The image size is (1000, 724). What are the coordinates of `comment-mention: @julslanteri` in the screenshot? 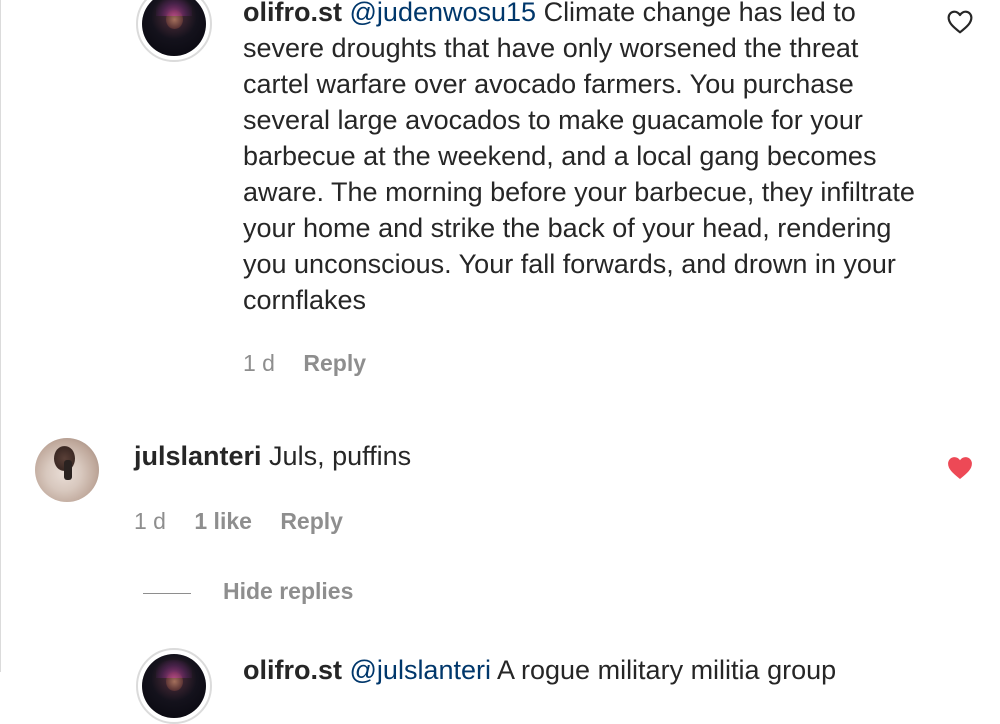 It's located at (420, 670).